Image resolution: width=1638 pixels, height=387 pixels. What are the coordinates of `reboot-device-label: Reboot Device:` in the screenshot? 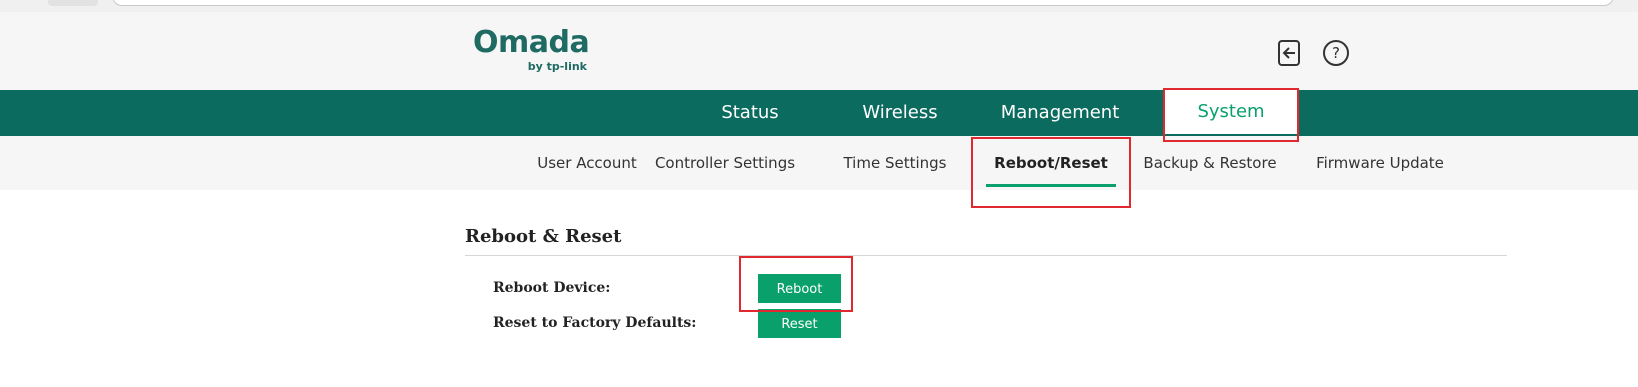 It's located at (552, 288).